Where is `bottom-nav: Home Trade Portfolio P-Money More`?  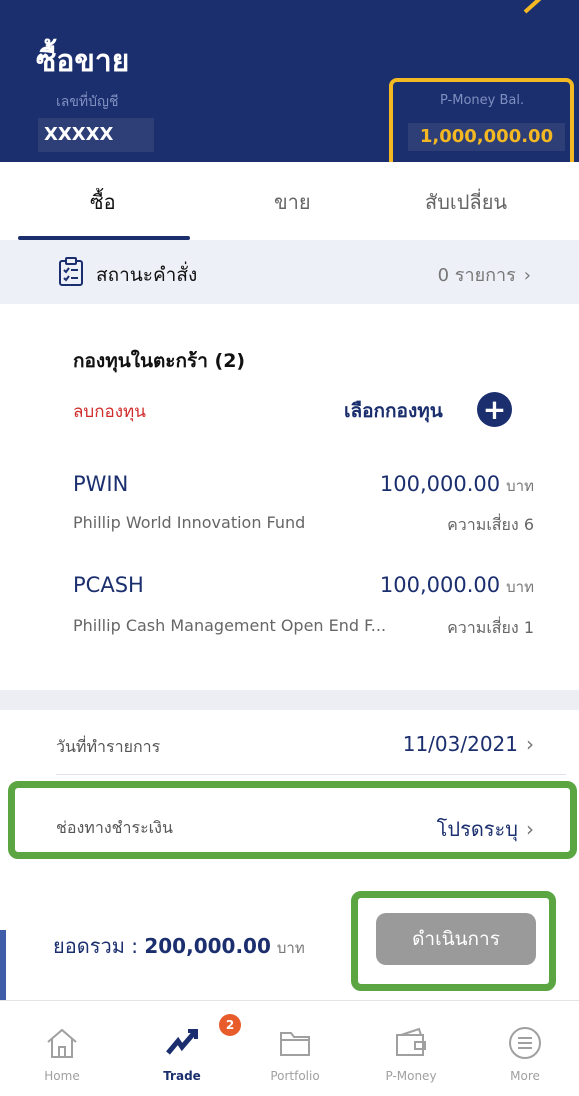
bottom-nav: Home Trade Portfolio P-Money More is located at coordinates (289, 1048).